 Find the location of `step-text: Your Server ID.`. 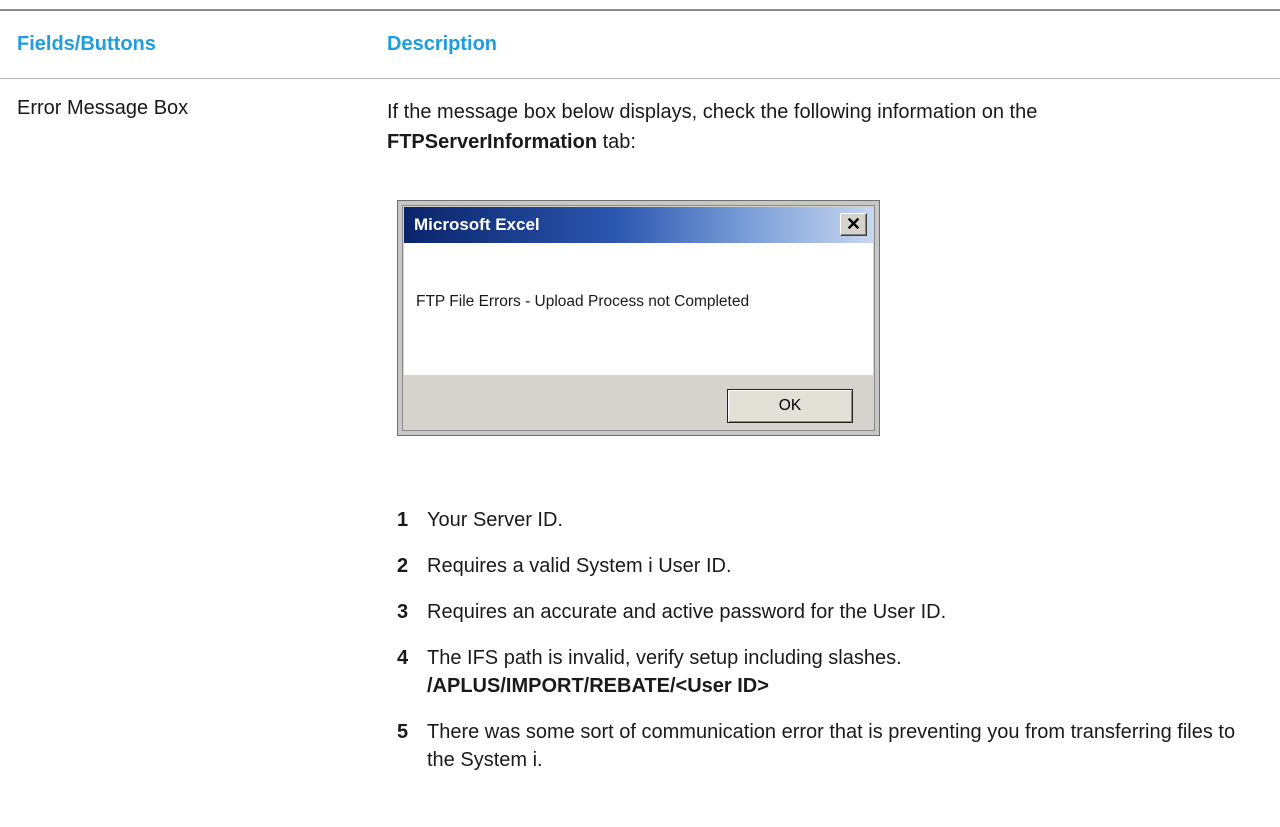

step-text: Your Server ID. is located at coordinates (495, 520).